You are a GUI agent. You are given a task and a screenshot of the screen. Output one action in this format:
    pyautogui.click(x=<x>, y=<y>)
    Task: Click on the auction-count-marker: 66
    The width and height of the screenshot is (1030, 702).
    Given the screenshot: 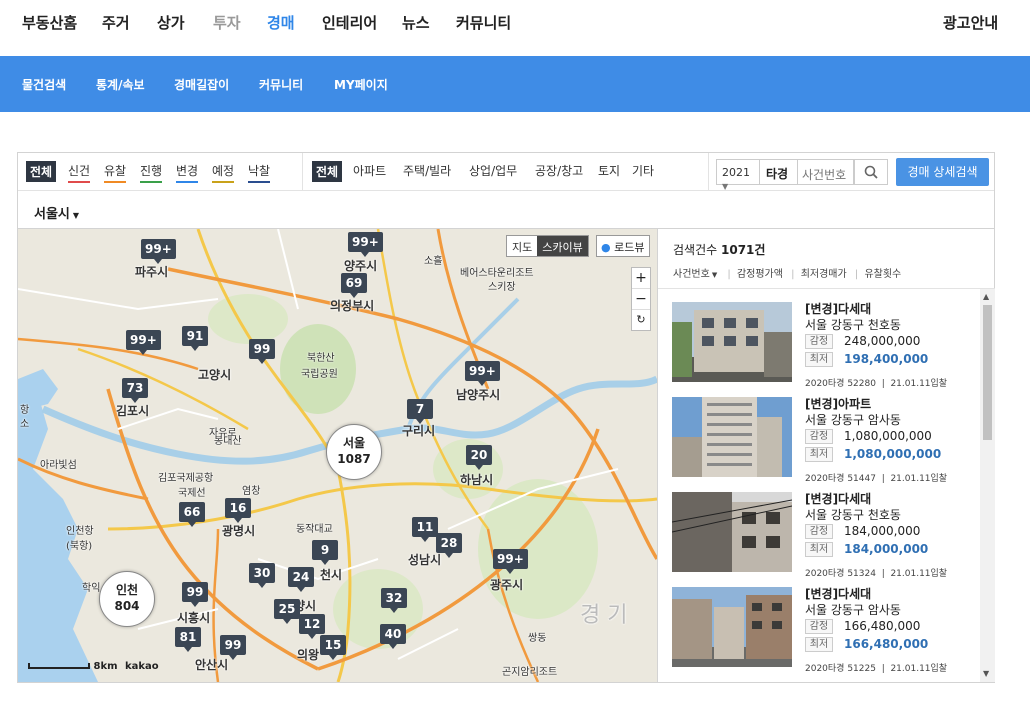 What is the action you would take?
    pyautogui.click(x=192, y=514)
    